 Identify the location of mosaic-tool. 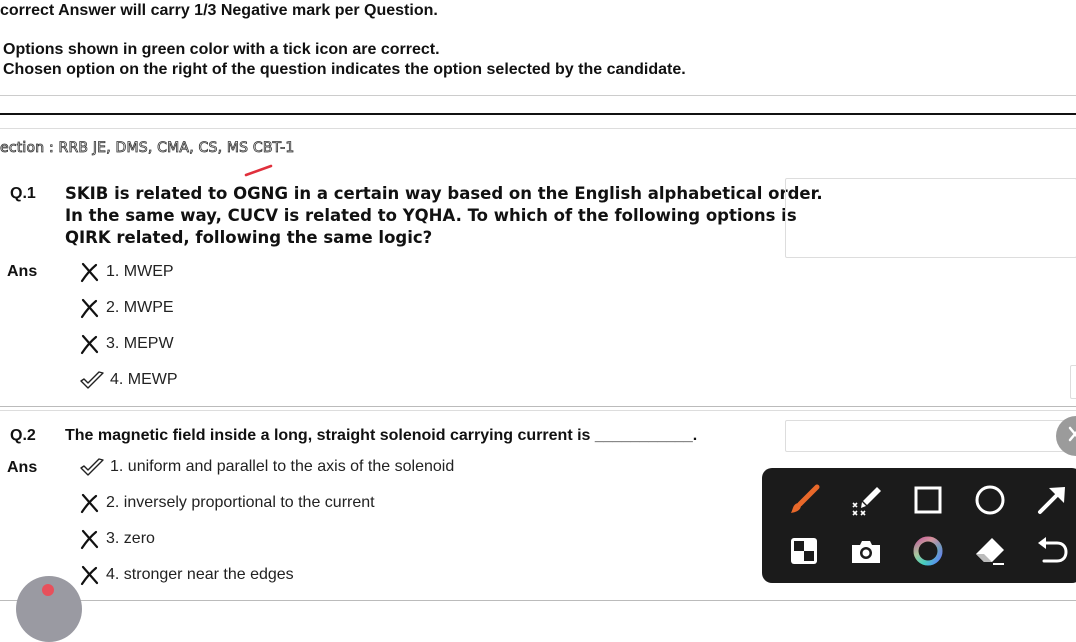
(804, 551).